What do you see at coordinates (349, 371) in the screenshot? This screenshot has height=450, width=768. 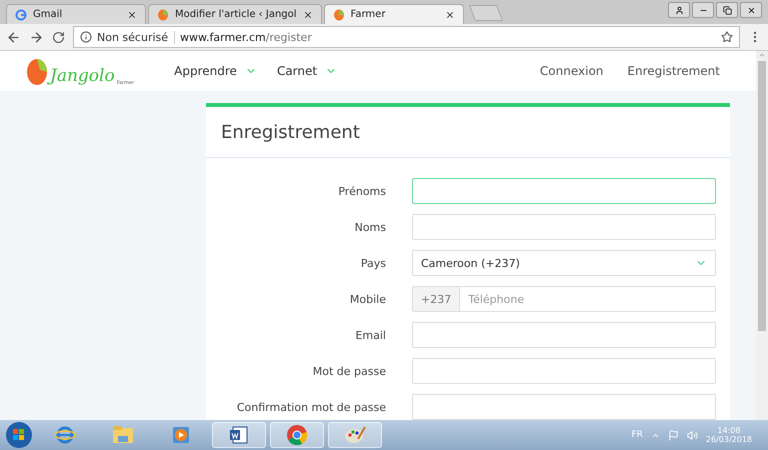 I see `field-label: Mot de passe` at bounding box center [349, 371].